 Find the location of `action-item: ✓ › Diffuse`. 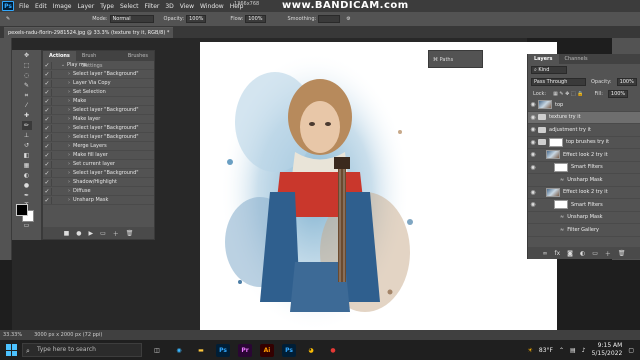

action-item: ✓ › Diffuse is located at coordinates (98, 191).